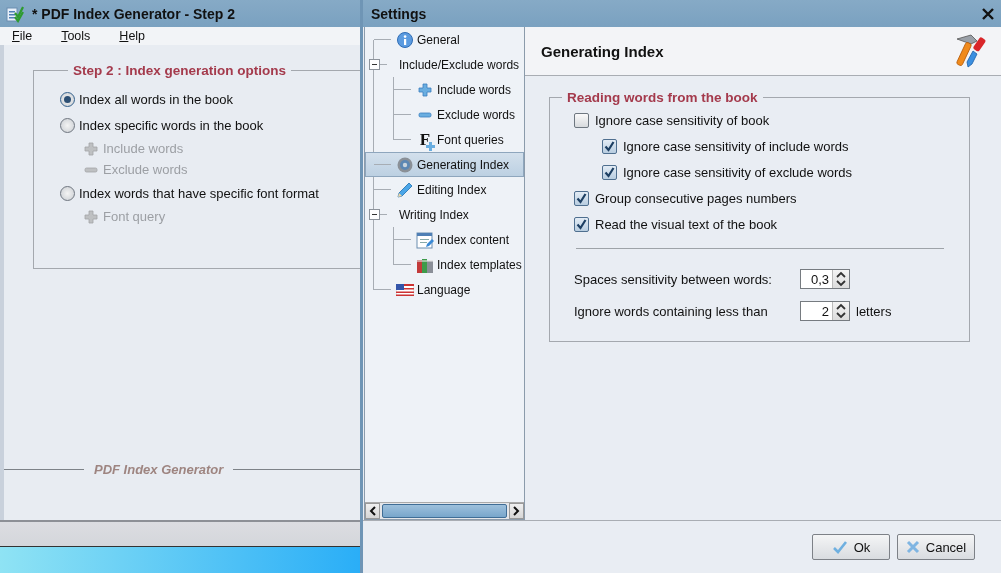 The image size is (1001, 573). What do you see at coordinates (134, 13) in the screenshot?
I see `window-title: * PDF Index Generator - Step 2` at bounding box center [134, 13].